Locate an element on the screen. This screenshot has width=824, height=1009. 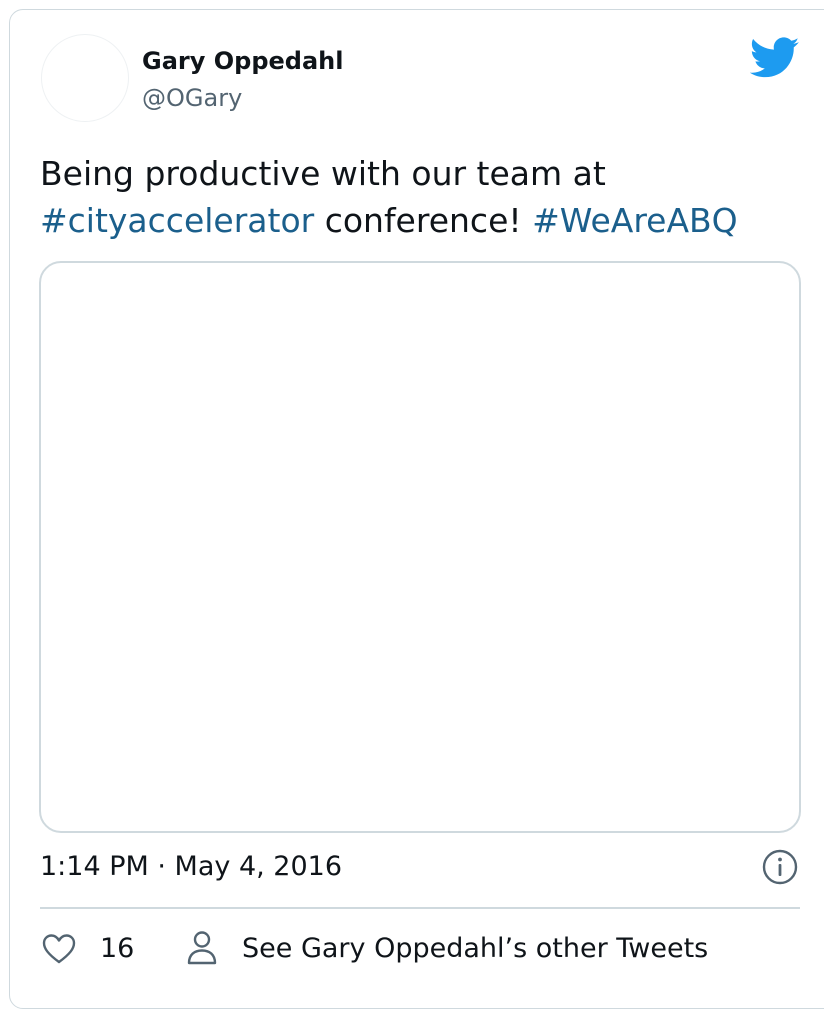
heart-icon is located at coordinates (59, 949).